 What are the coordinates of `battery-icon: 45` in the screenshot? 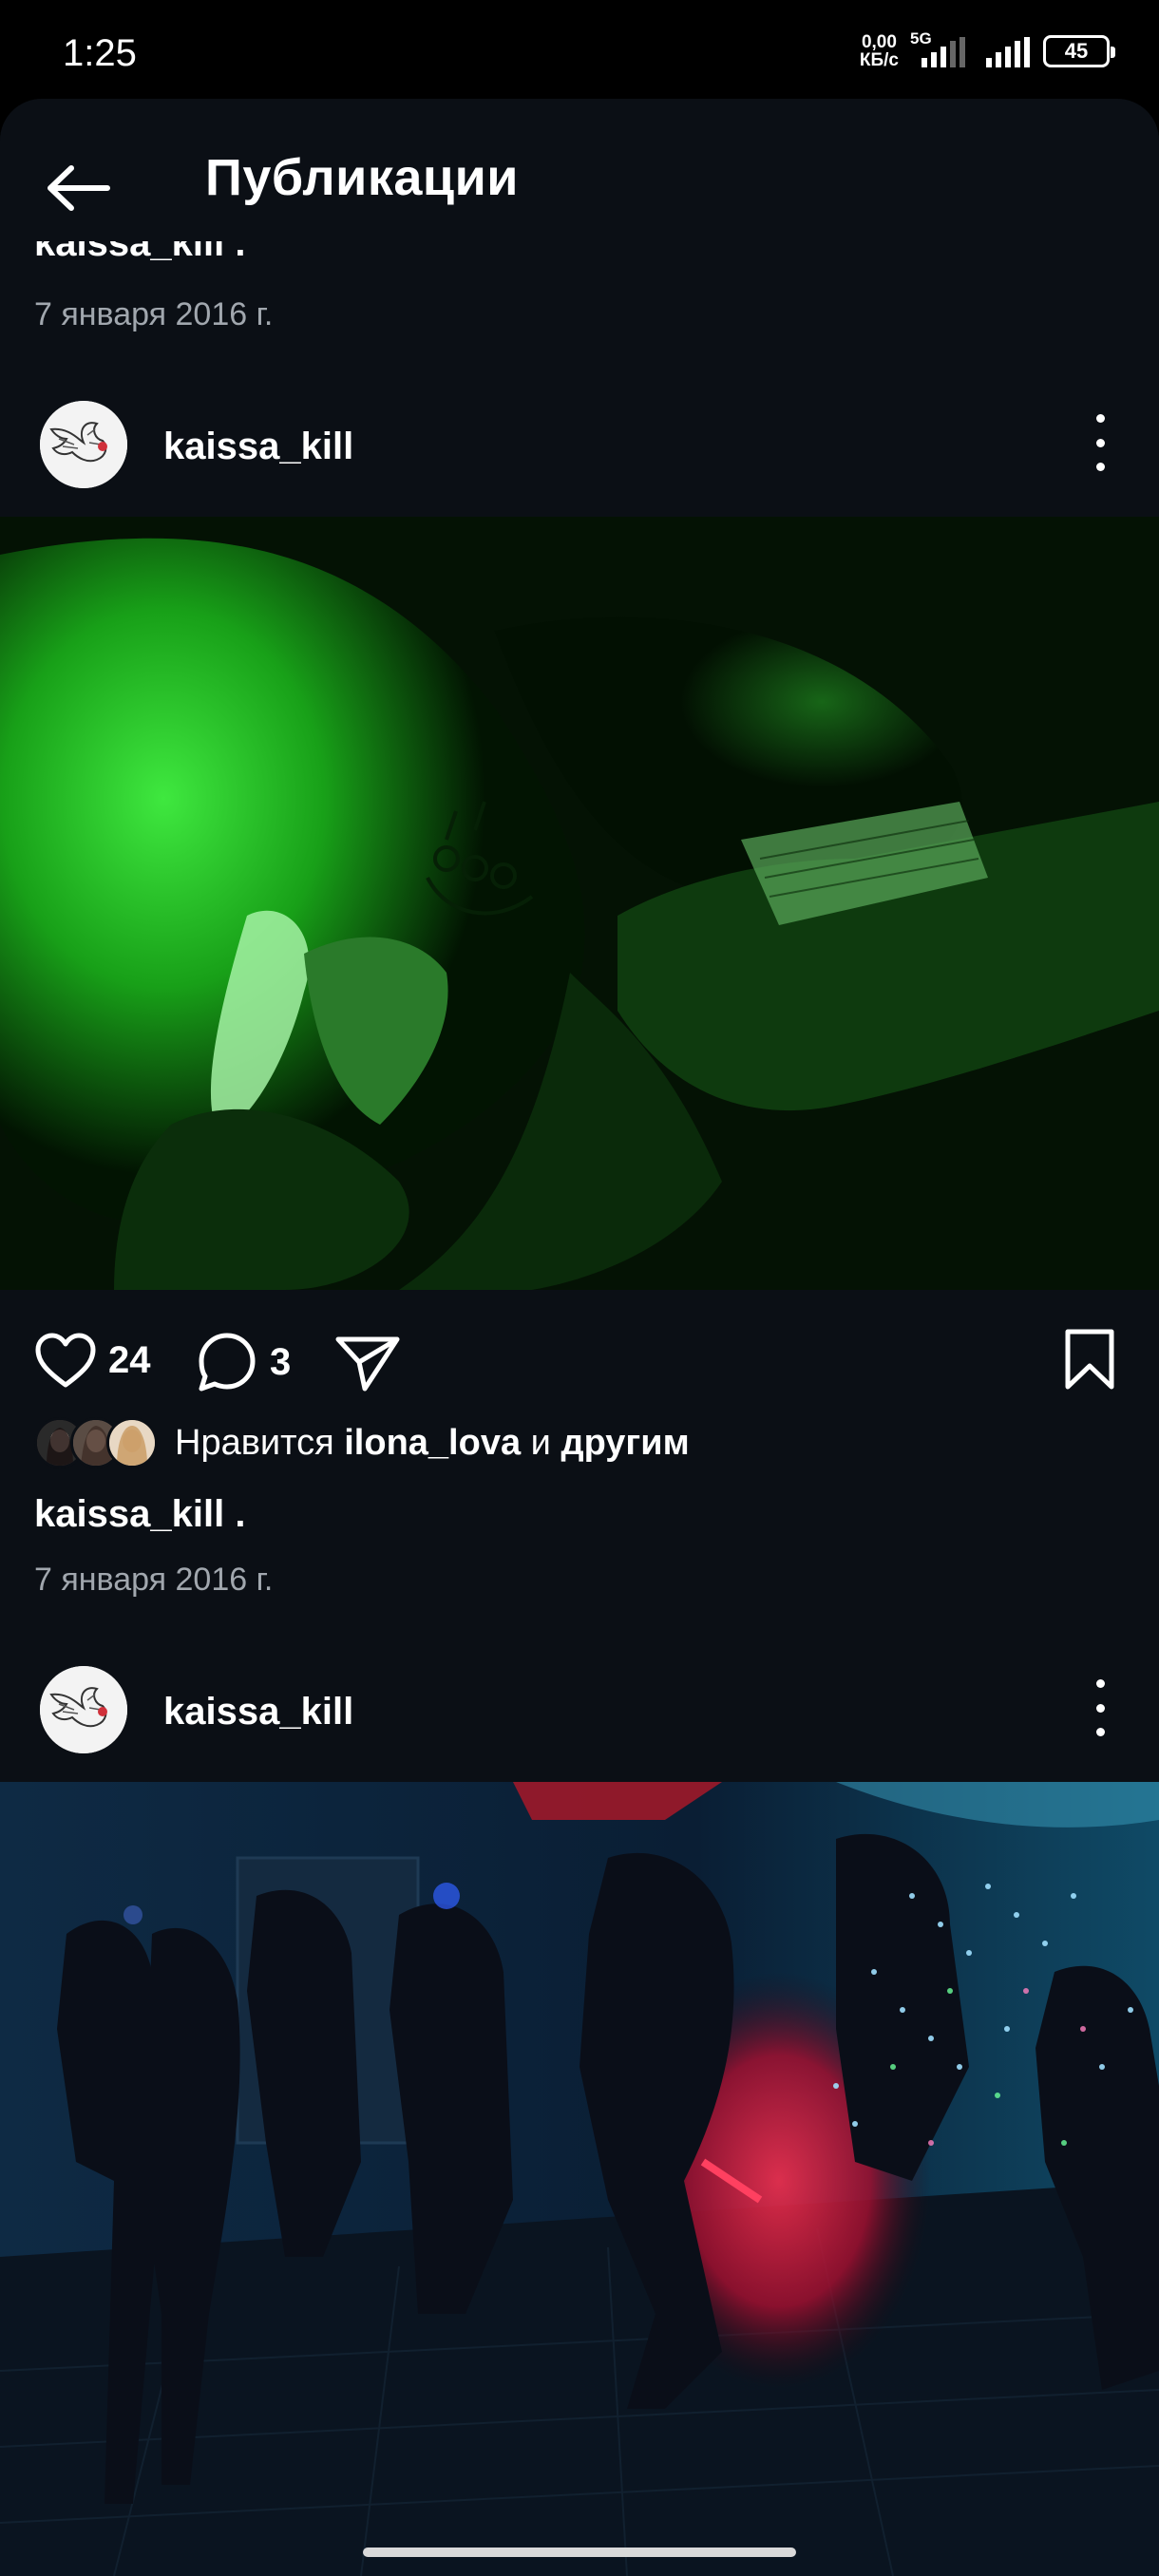 It's located at (1079, 51).